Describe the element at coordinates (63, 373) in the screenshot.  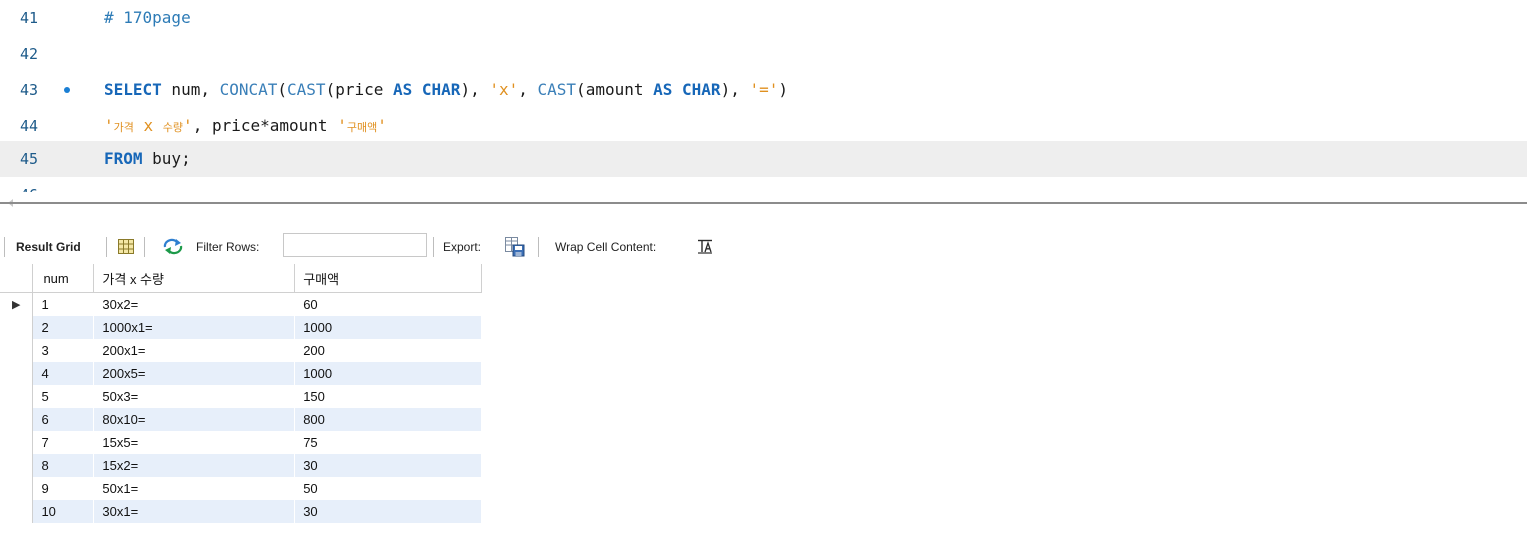
I see `table-cell: 4` at that location.